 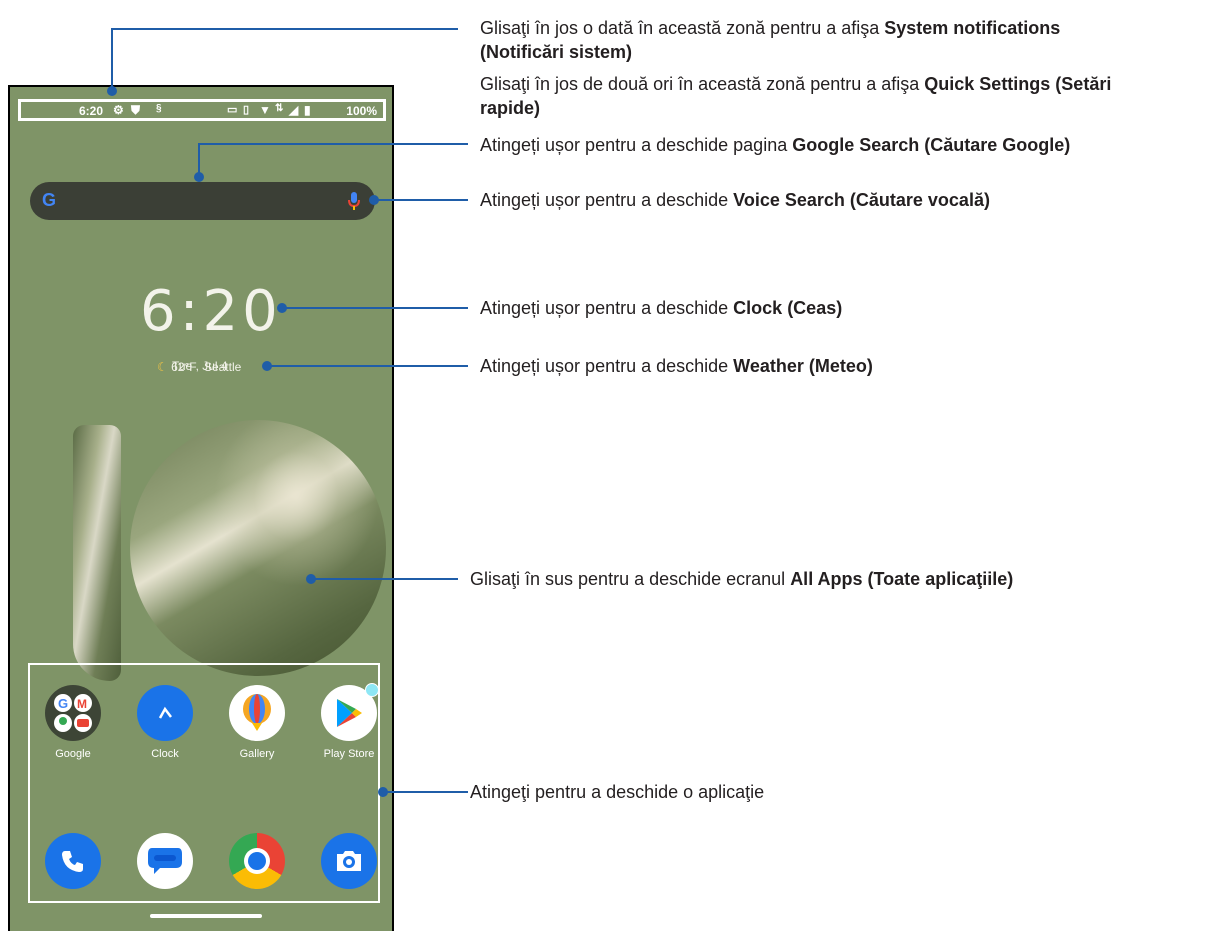 What do you see at coordinates (202, 110) in the screenshot?
I see `status-bar: 6:20 ⚙ ⛊ § ▭ ▯ ▼ ⇅ ◢ ▮ 100%` at bounding box center [202, 110].